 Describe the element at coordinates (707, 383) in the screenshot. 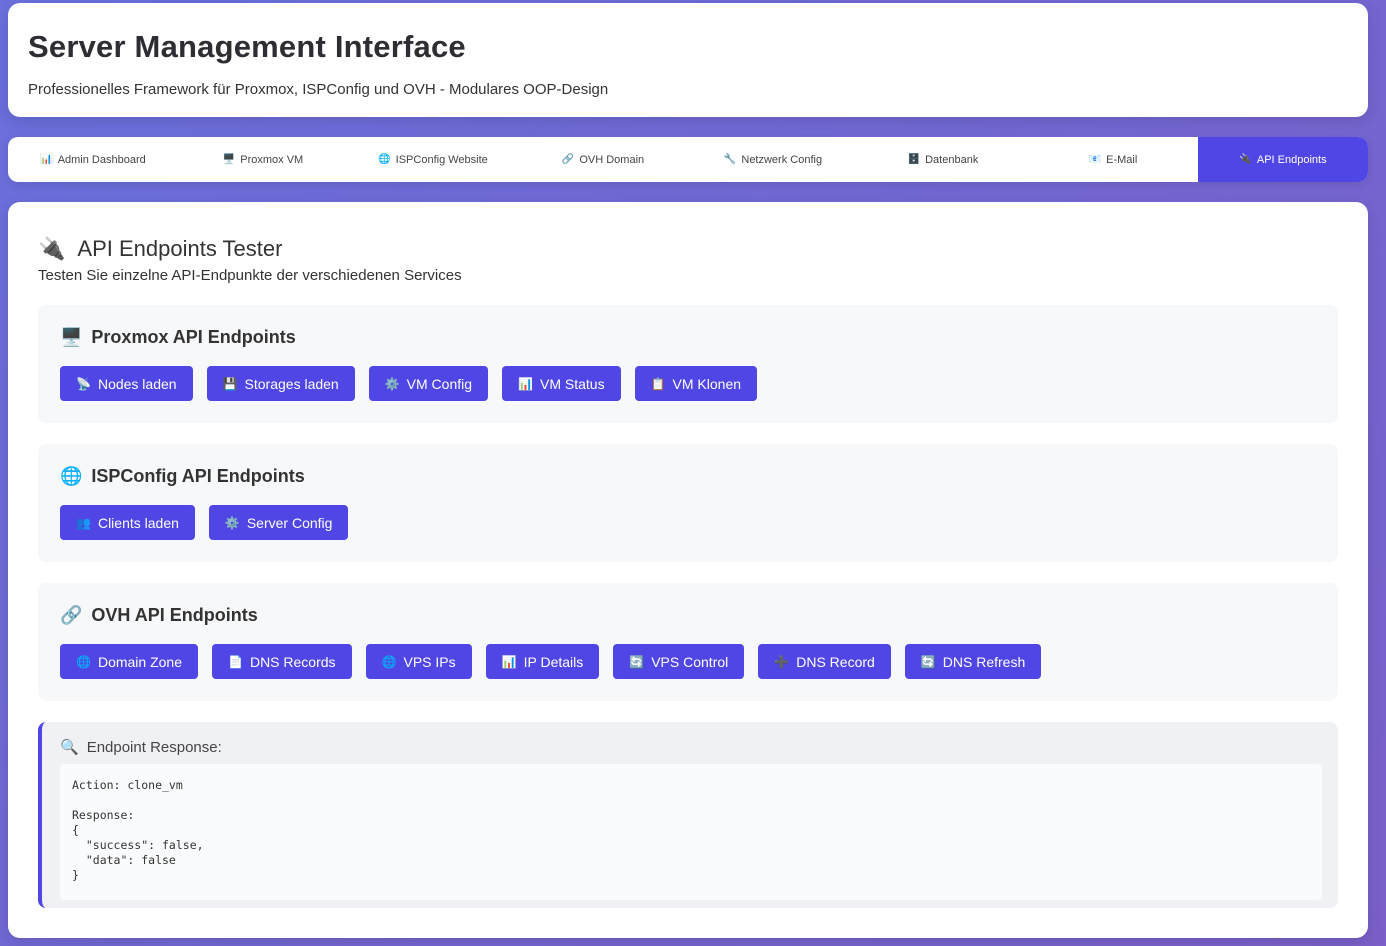

I see `button-label: VM Klonen` at that location.